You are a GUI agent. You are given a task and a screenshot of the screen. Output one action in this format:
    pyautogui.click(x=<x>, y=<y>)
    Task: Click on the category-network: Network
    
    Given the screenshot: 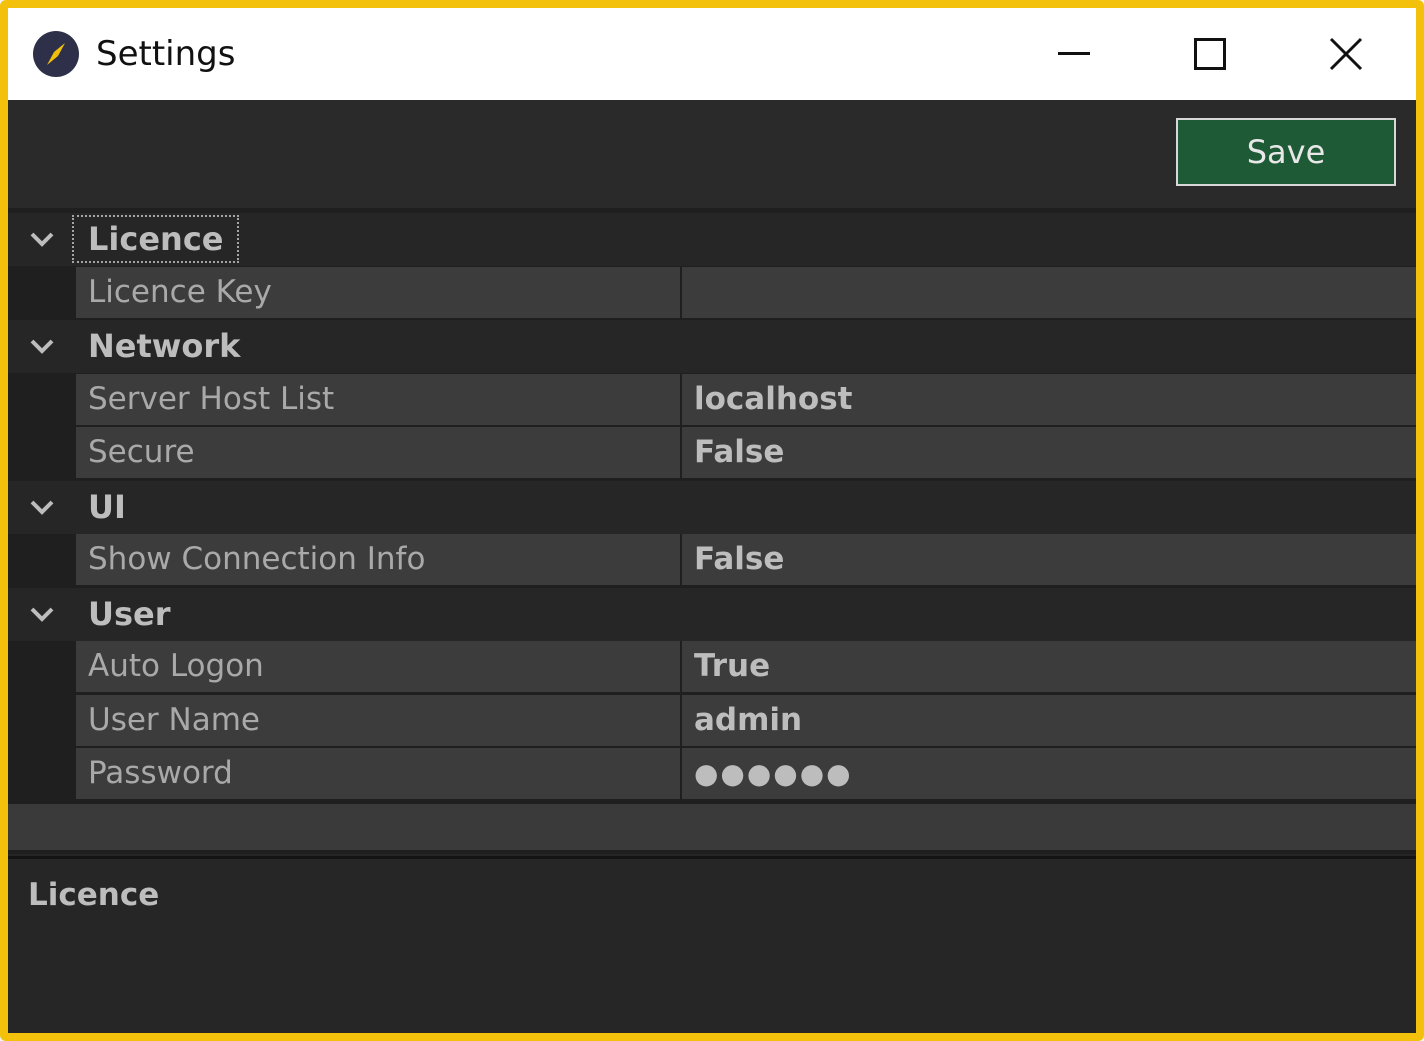 What is the action you would take?
    pyautogui.click(x=712, y=346)
    